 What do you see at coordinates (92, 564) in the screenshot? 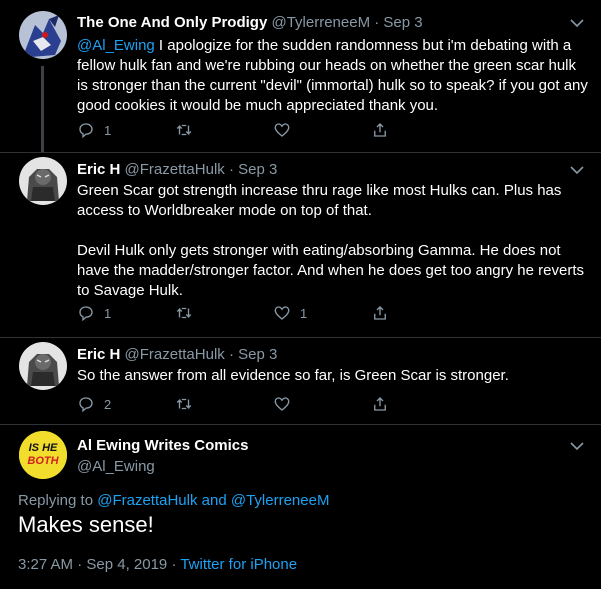
I see `timestamp: 3:27 AM · Sep 4, 2019` at bounding box center [92, 564].